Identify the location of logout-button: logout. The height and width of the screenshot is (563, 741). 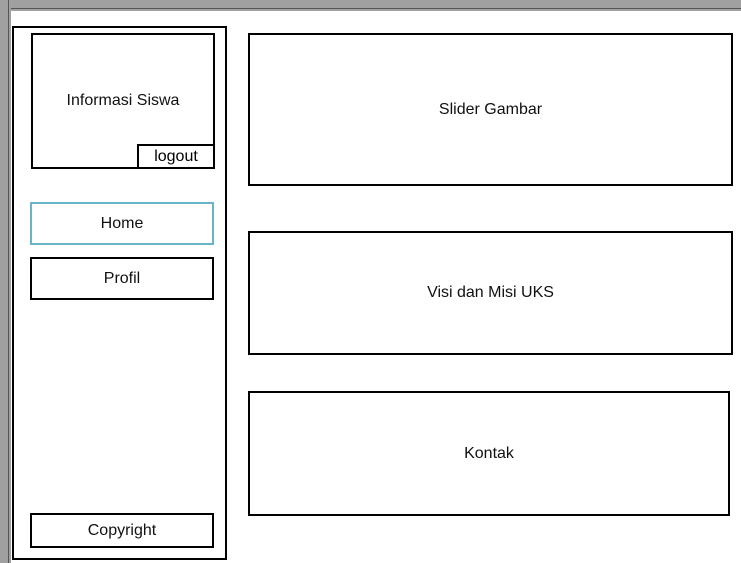
(176, 156).